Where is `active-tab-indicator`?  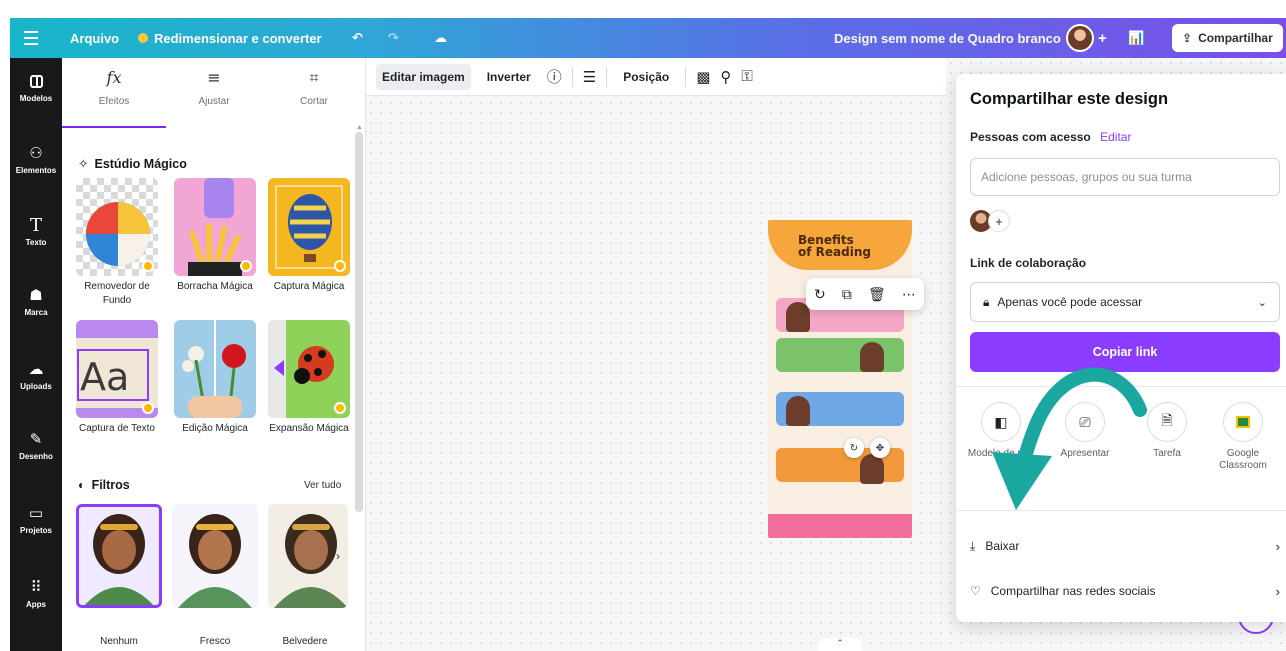 active-tab-indicator is located at coordinates (114, 127).